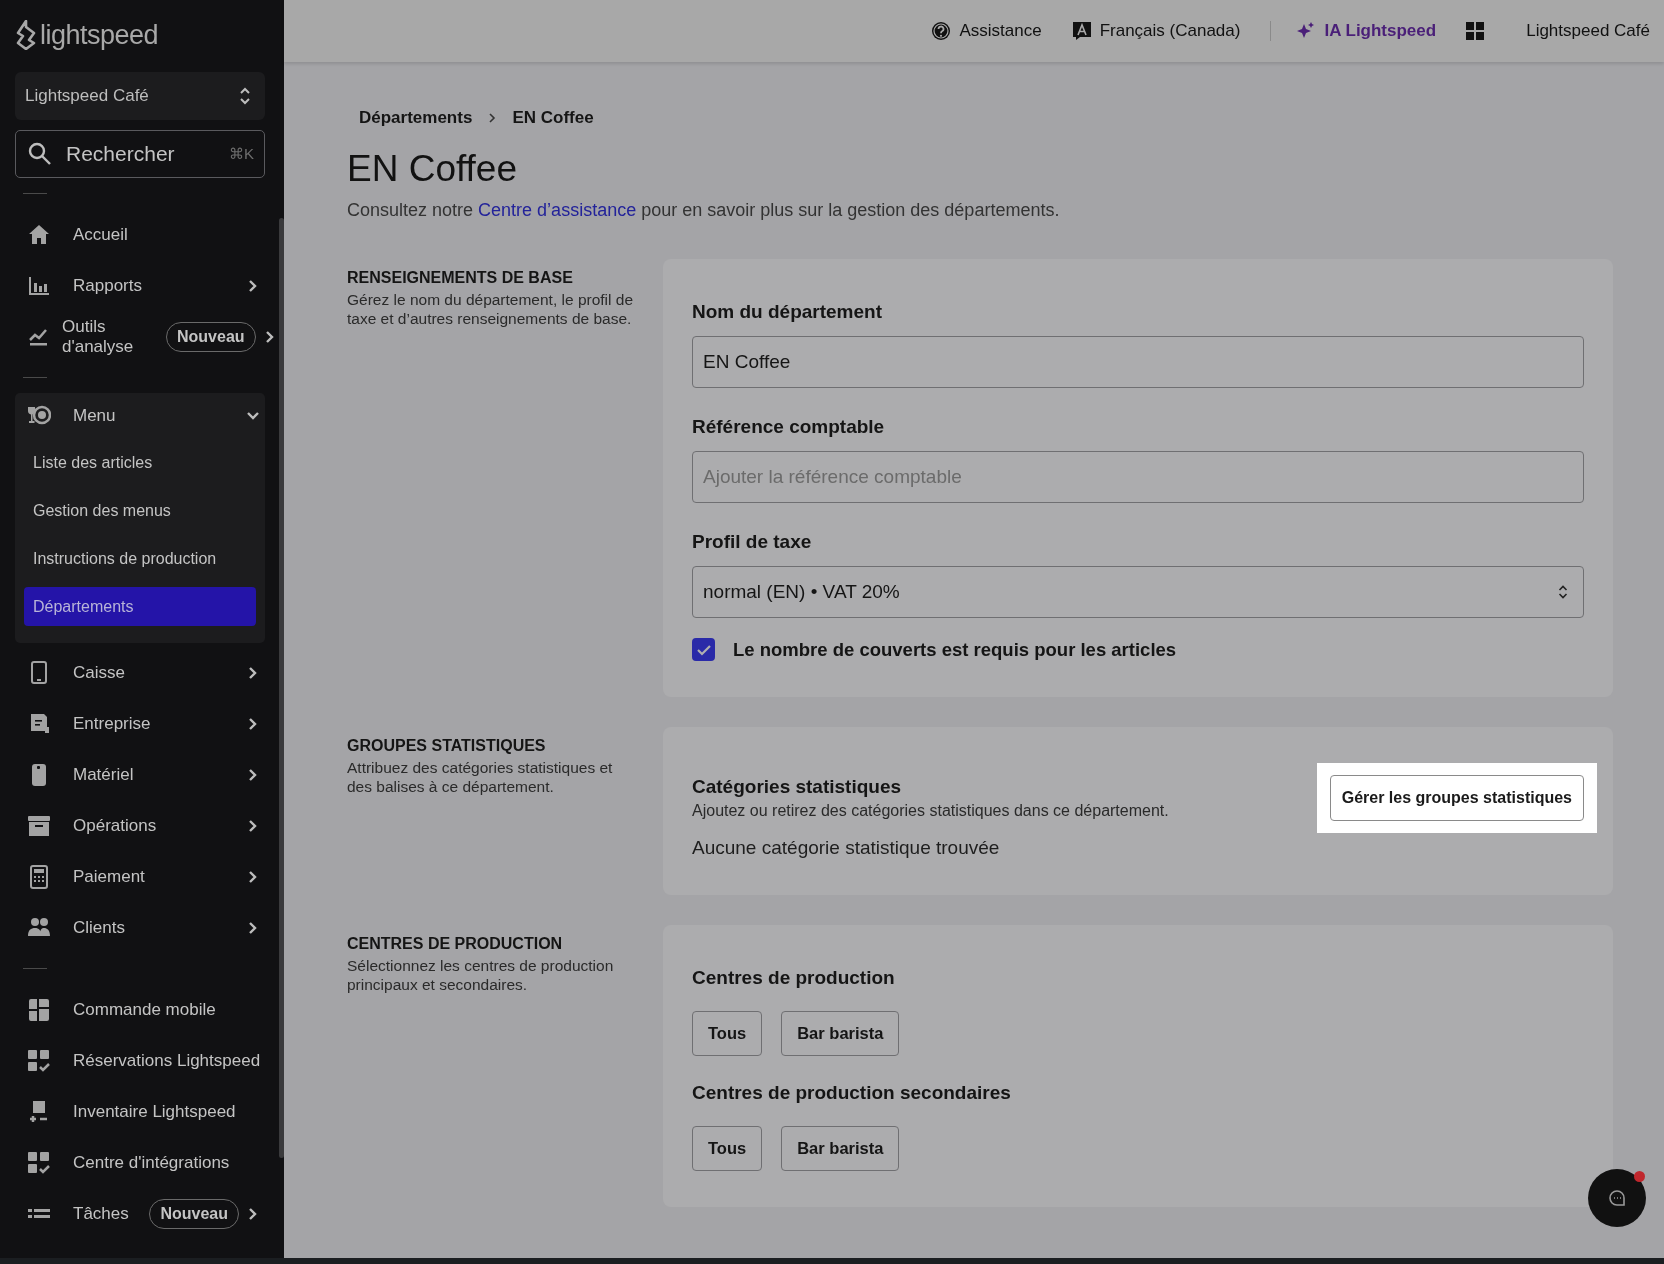 This screenshot has height=1264, width=1664. What do you see at coordinates (40, 154) in the screenshot?
I see `search-icon` at bounding box center [40, 154].